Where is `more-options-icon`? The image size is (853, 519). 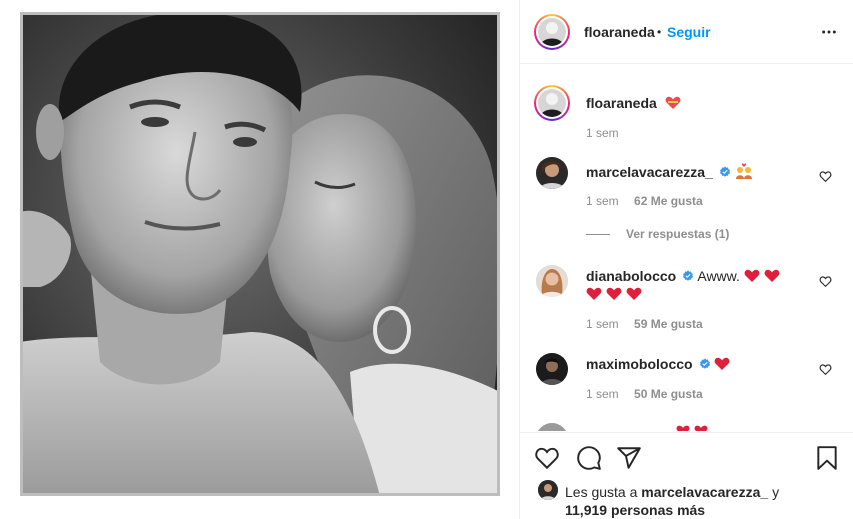 more-options-icon is located at coordinates (829, 32).